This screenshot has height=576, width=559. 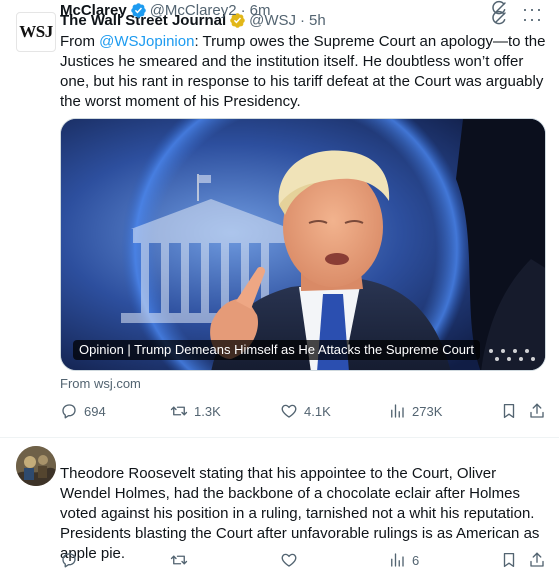 What do you see at coordinates (499, 9) in the screenshot?
I see `grok-icon` at bounding box center [499, 9].